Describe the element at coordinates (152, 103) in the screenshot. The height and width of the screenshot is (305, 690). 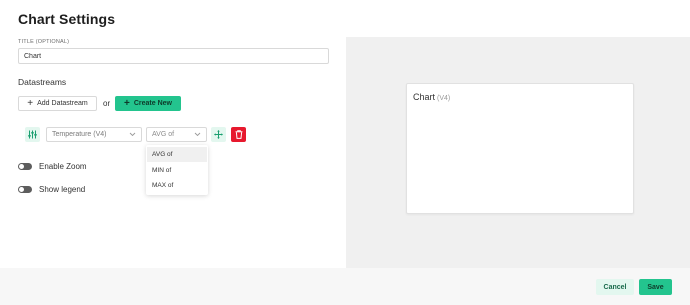
I see `create-new-label: Create New` at that location.